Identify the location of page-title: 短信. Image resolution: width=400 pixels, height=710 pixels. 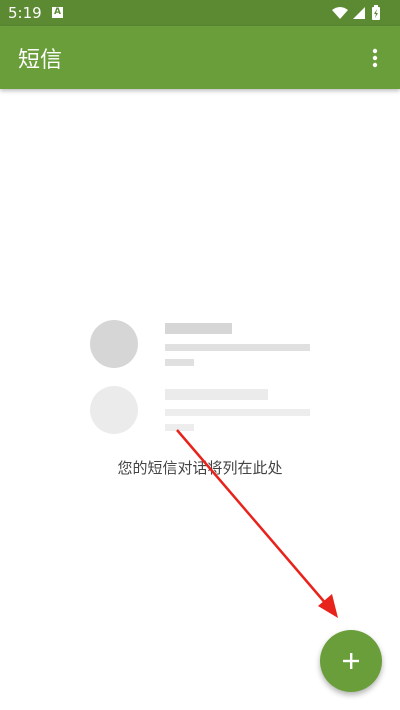
(40, 60).